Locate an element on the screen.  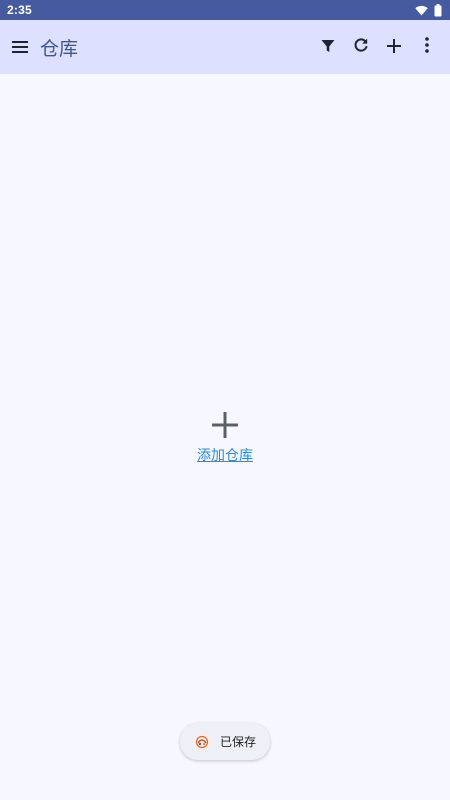
menu-button is located at coordinates (20, 47).